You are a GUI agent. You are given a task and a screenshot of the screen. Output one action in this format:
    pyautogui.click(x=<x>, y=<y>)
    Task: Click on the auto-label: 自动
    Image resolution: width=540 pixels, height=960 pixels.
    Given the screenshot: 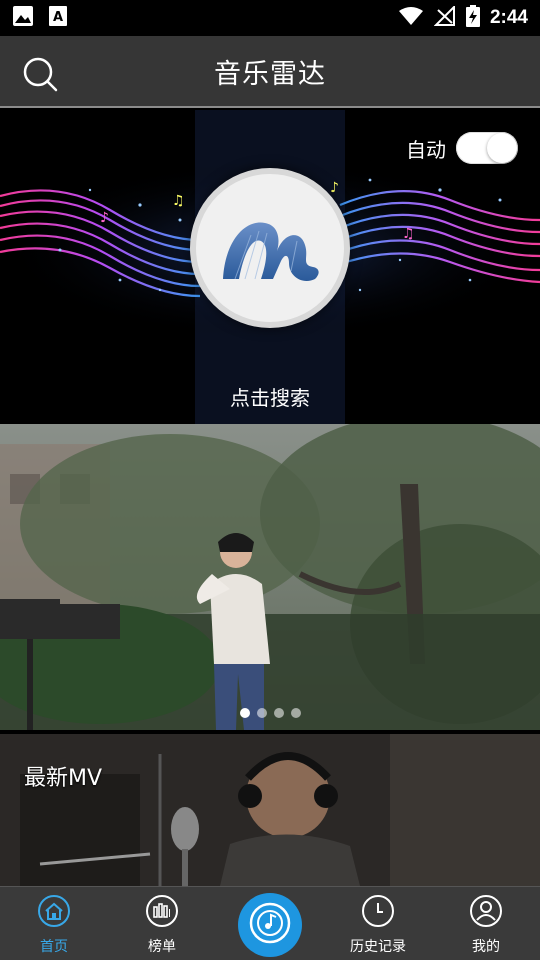 What is the action you would take?
    pyautogui.click(x=426, y=149)
    